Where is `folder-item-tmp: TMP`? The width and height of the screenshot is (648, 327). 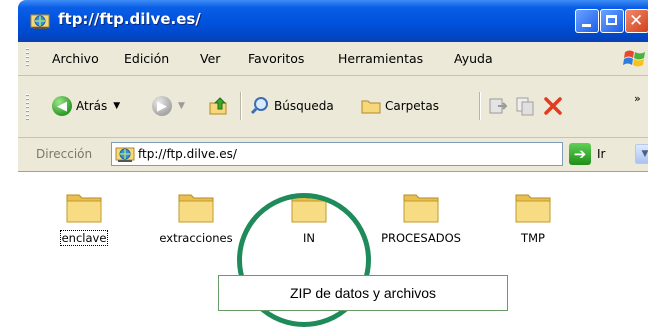
folder-item-tmp: TMP is located at coordinates (533, 217).